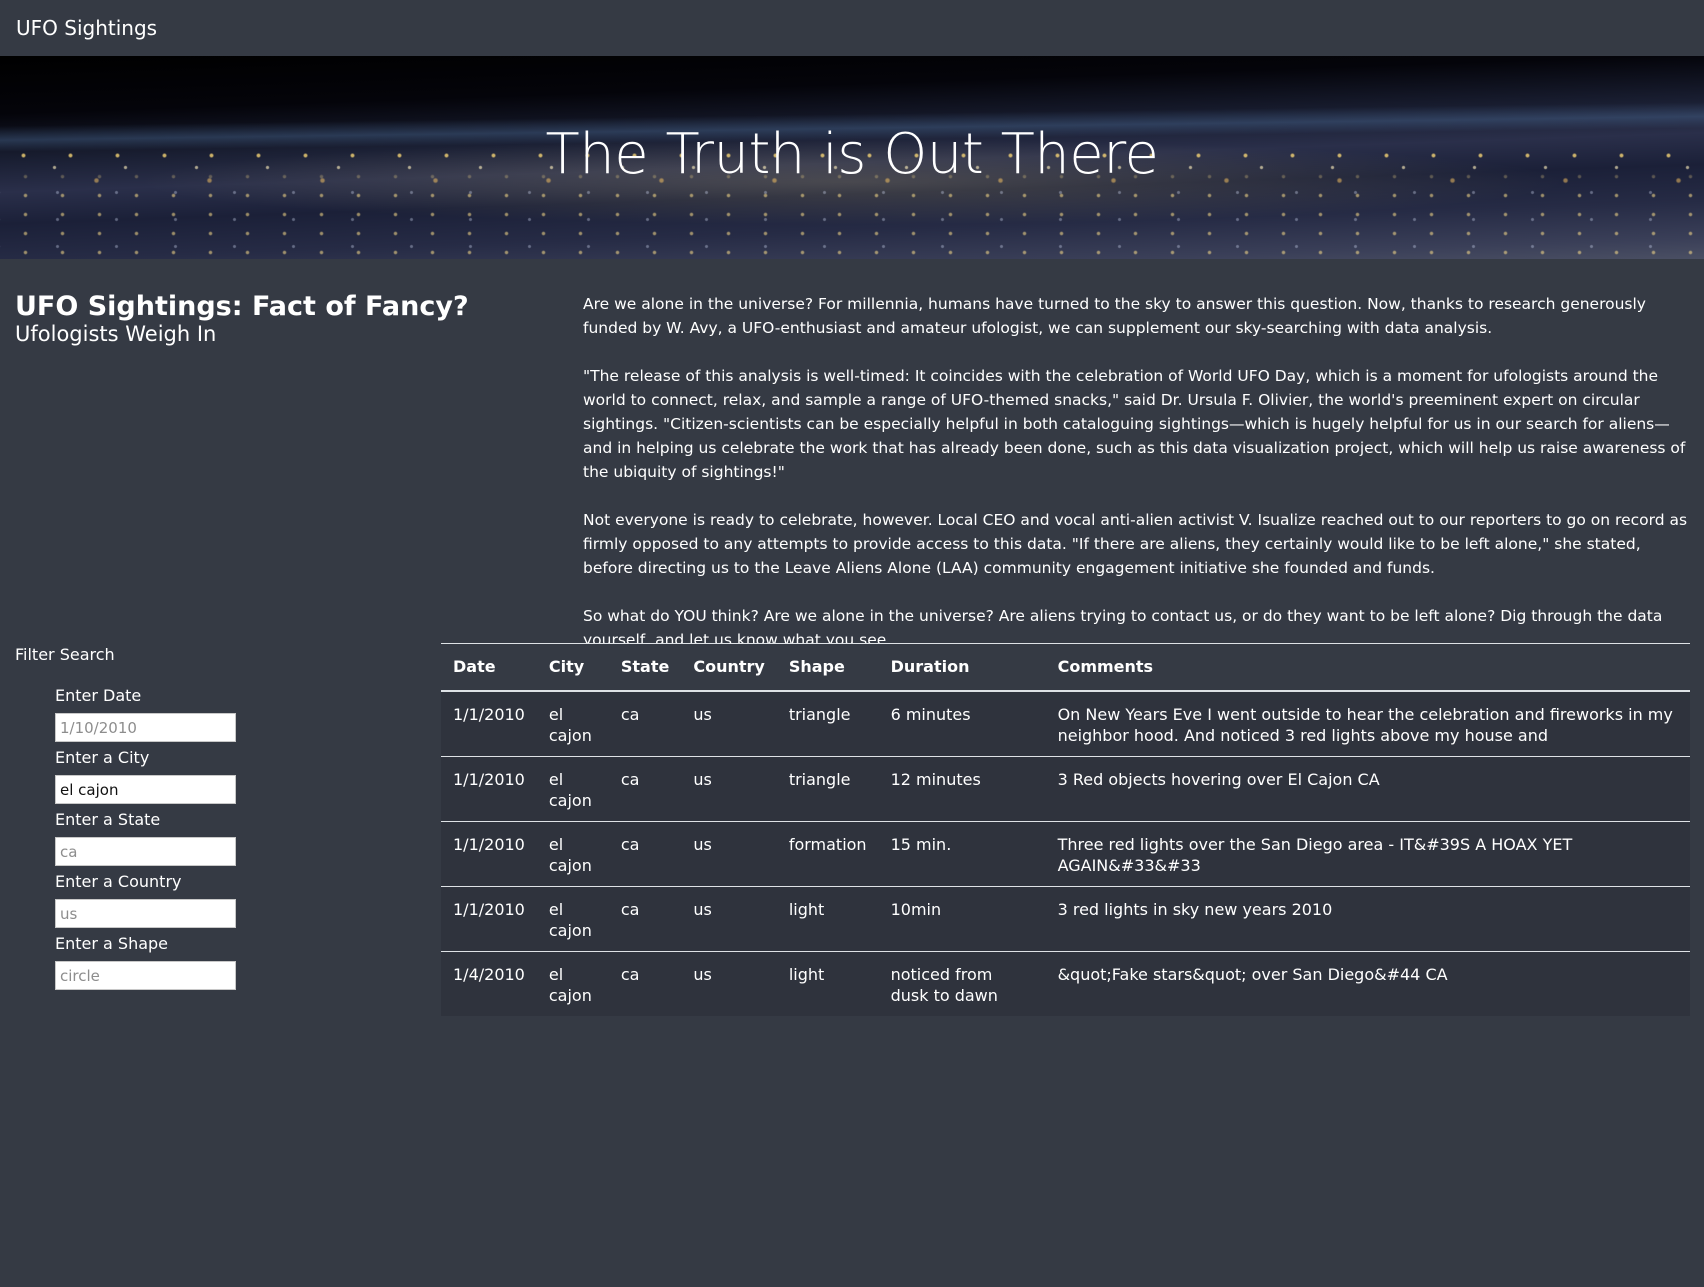 Image resolution: width=1704 pixels, height=1287 pixels. Describe the element at coordinates (86, 28) in the screenshot. I see `brand-link: UFO Sightings` at that location.